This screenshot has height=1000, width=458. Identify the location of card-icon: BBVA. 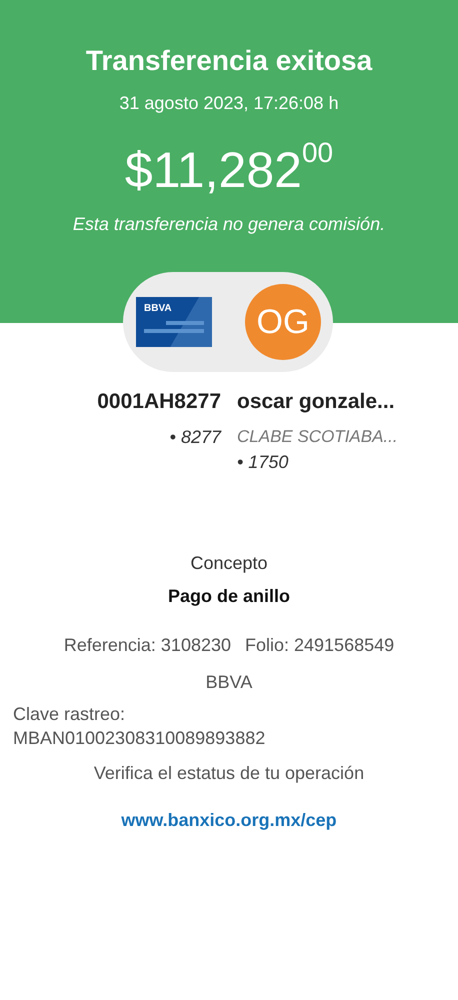
(174, 322).